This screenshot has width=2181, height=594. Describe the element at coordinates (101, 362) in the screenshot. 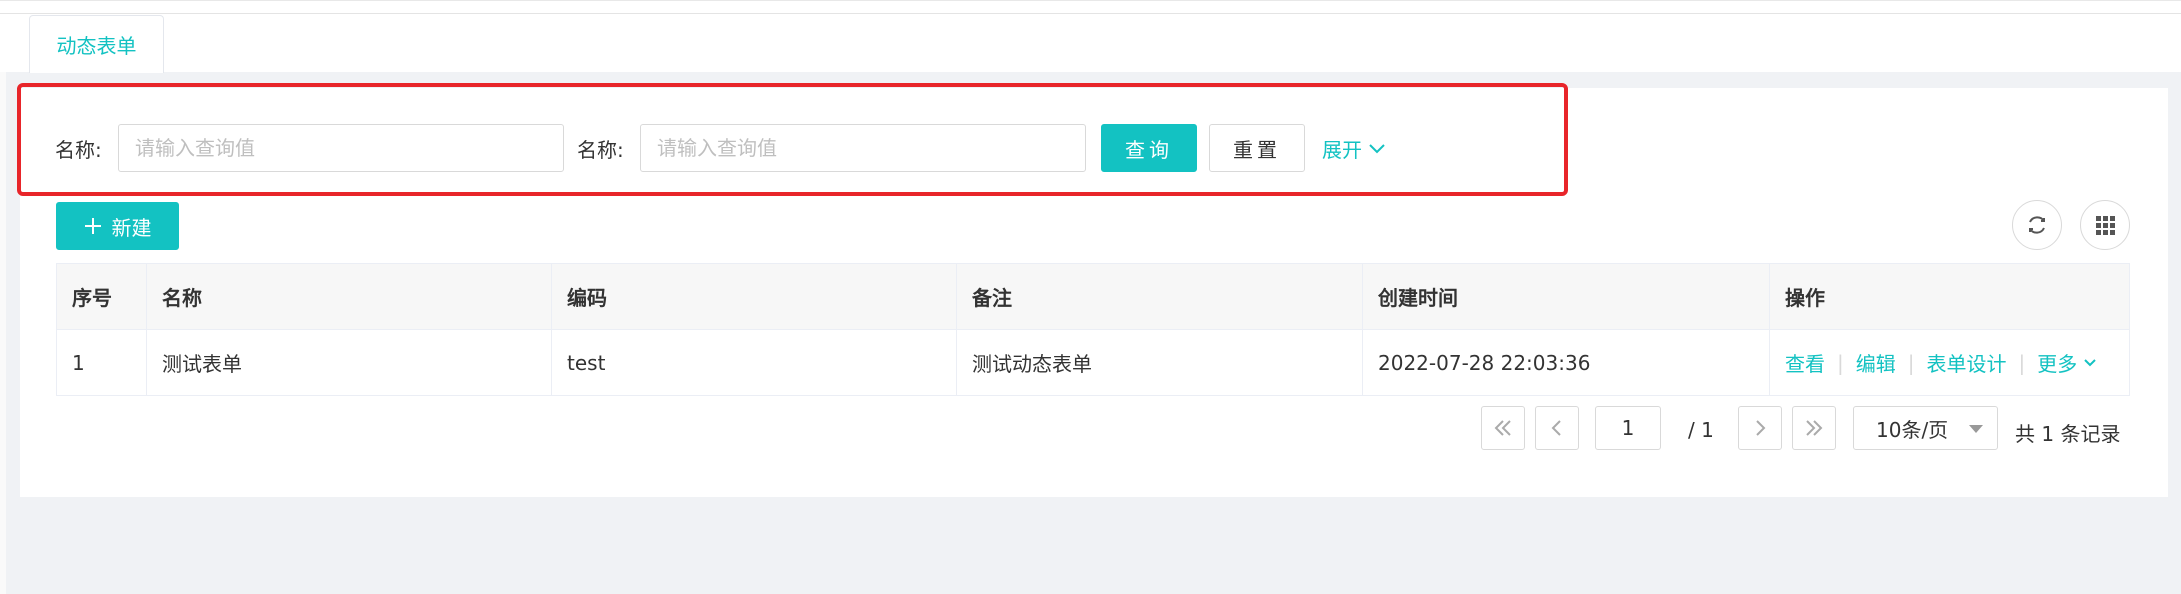

I see `cell-index: 1` at that location.